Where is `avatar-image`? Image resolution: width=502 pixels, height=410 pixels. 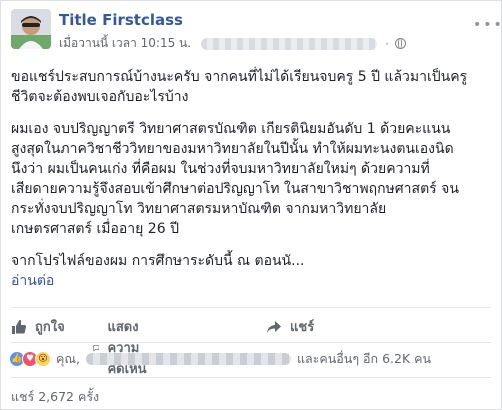
avatar-image is located at coordinates (31, 29).